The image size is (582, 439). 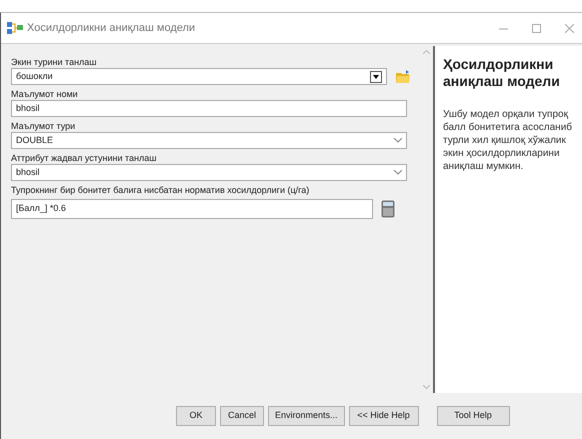 What do you see at coordinates (502, 73) in the screenshot?
I see `help-title: Ҳосилдорликни аниқлаш модели` at bounding box center [502, 73].